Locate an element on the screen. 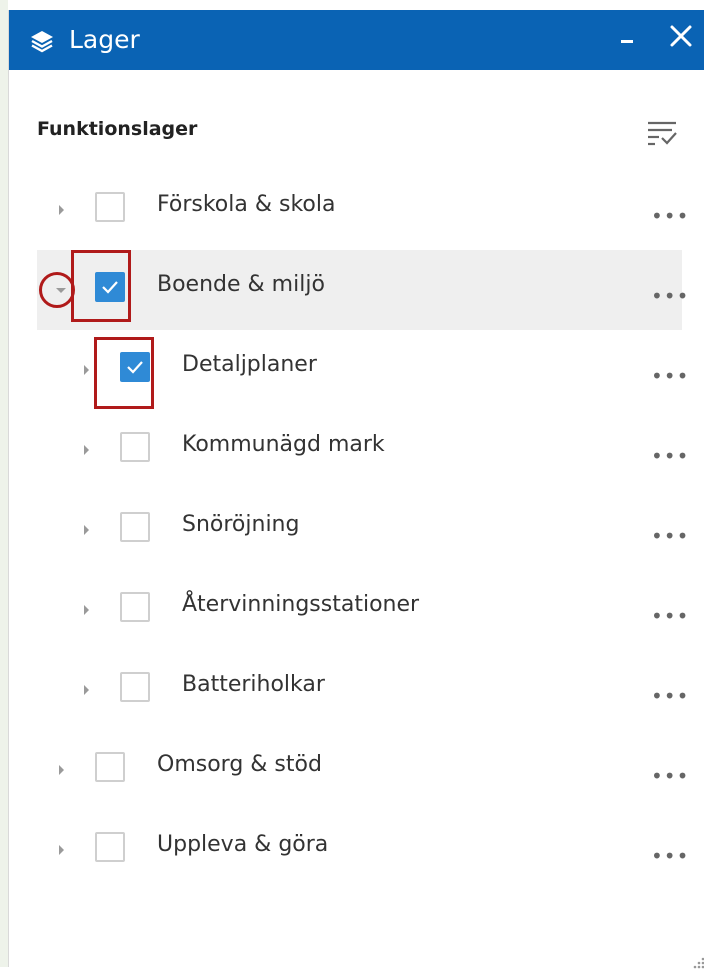 Image resolution: width=704 pixels, height=971 pixels. panel-header: Lager is located at coordinates (356, 40).